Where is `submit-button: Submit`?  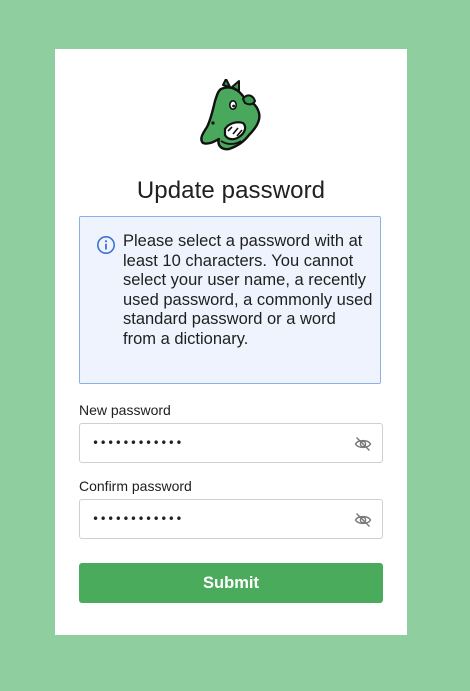
submit-button: Submit is located at coordinates (231, 583).